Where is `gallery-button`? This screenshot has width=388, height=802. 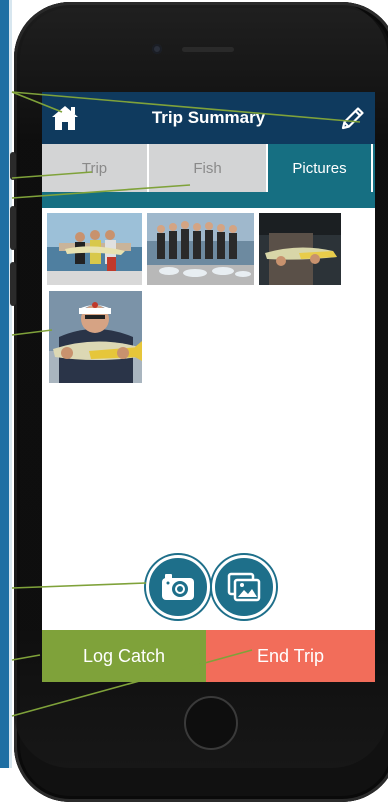
gallery-button is located at coordinates (244, 587).